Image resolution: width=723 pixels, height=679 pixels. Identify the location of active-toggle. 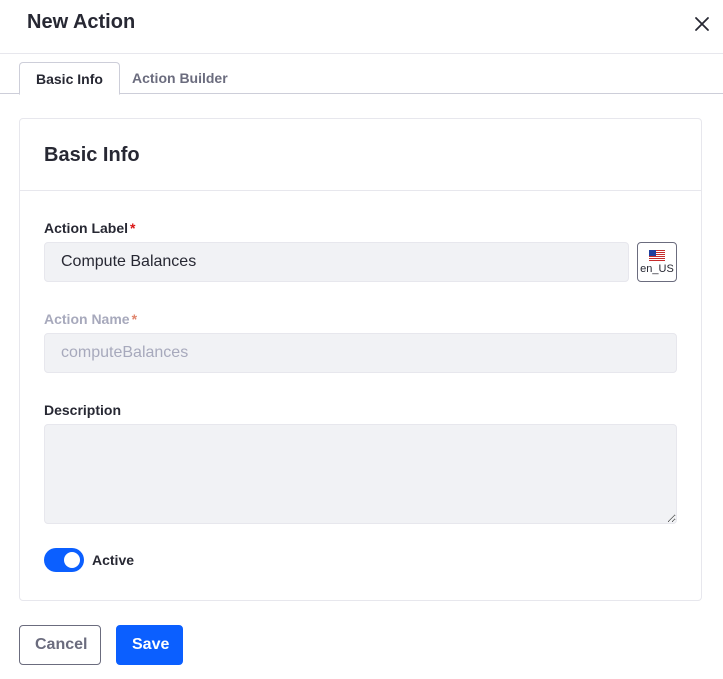
(64, 560).